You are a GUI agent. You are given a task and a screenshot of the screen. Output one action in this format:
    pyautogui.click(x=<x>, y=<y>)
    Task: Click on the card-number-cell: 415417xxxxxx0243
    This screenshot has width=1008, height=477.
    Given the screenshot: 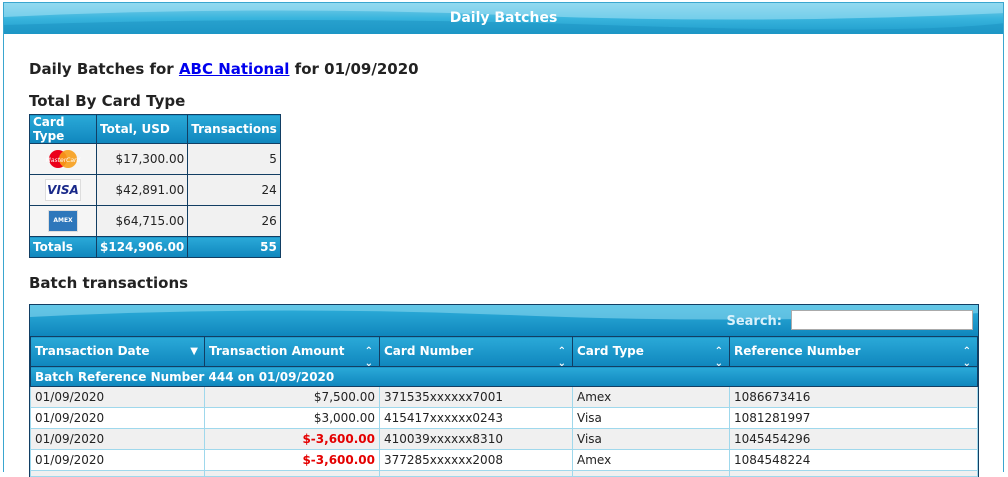 What is the action you would take?
    pyautogui.click(x=476, y=418)
    